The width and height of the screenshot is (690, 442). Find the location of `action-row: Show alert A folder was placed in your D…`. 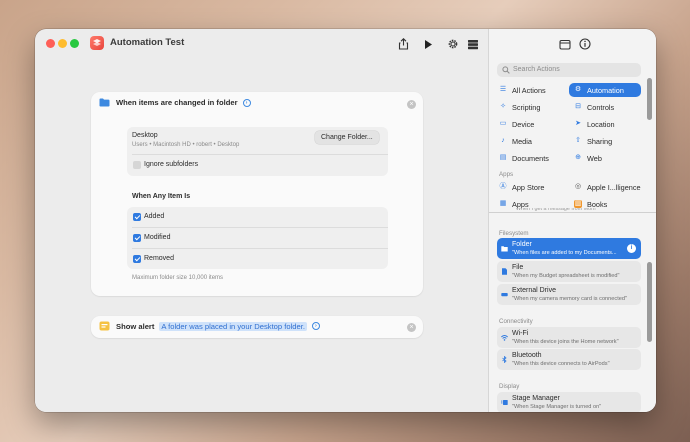

action-row: Show alert A folder was placed in your D… is located at coordinates (209, 326).